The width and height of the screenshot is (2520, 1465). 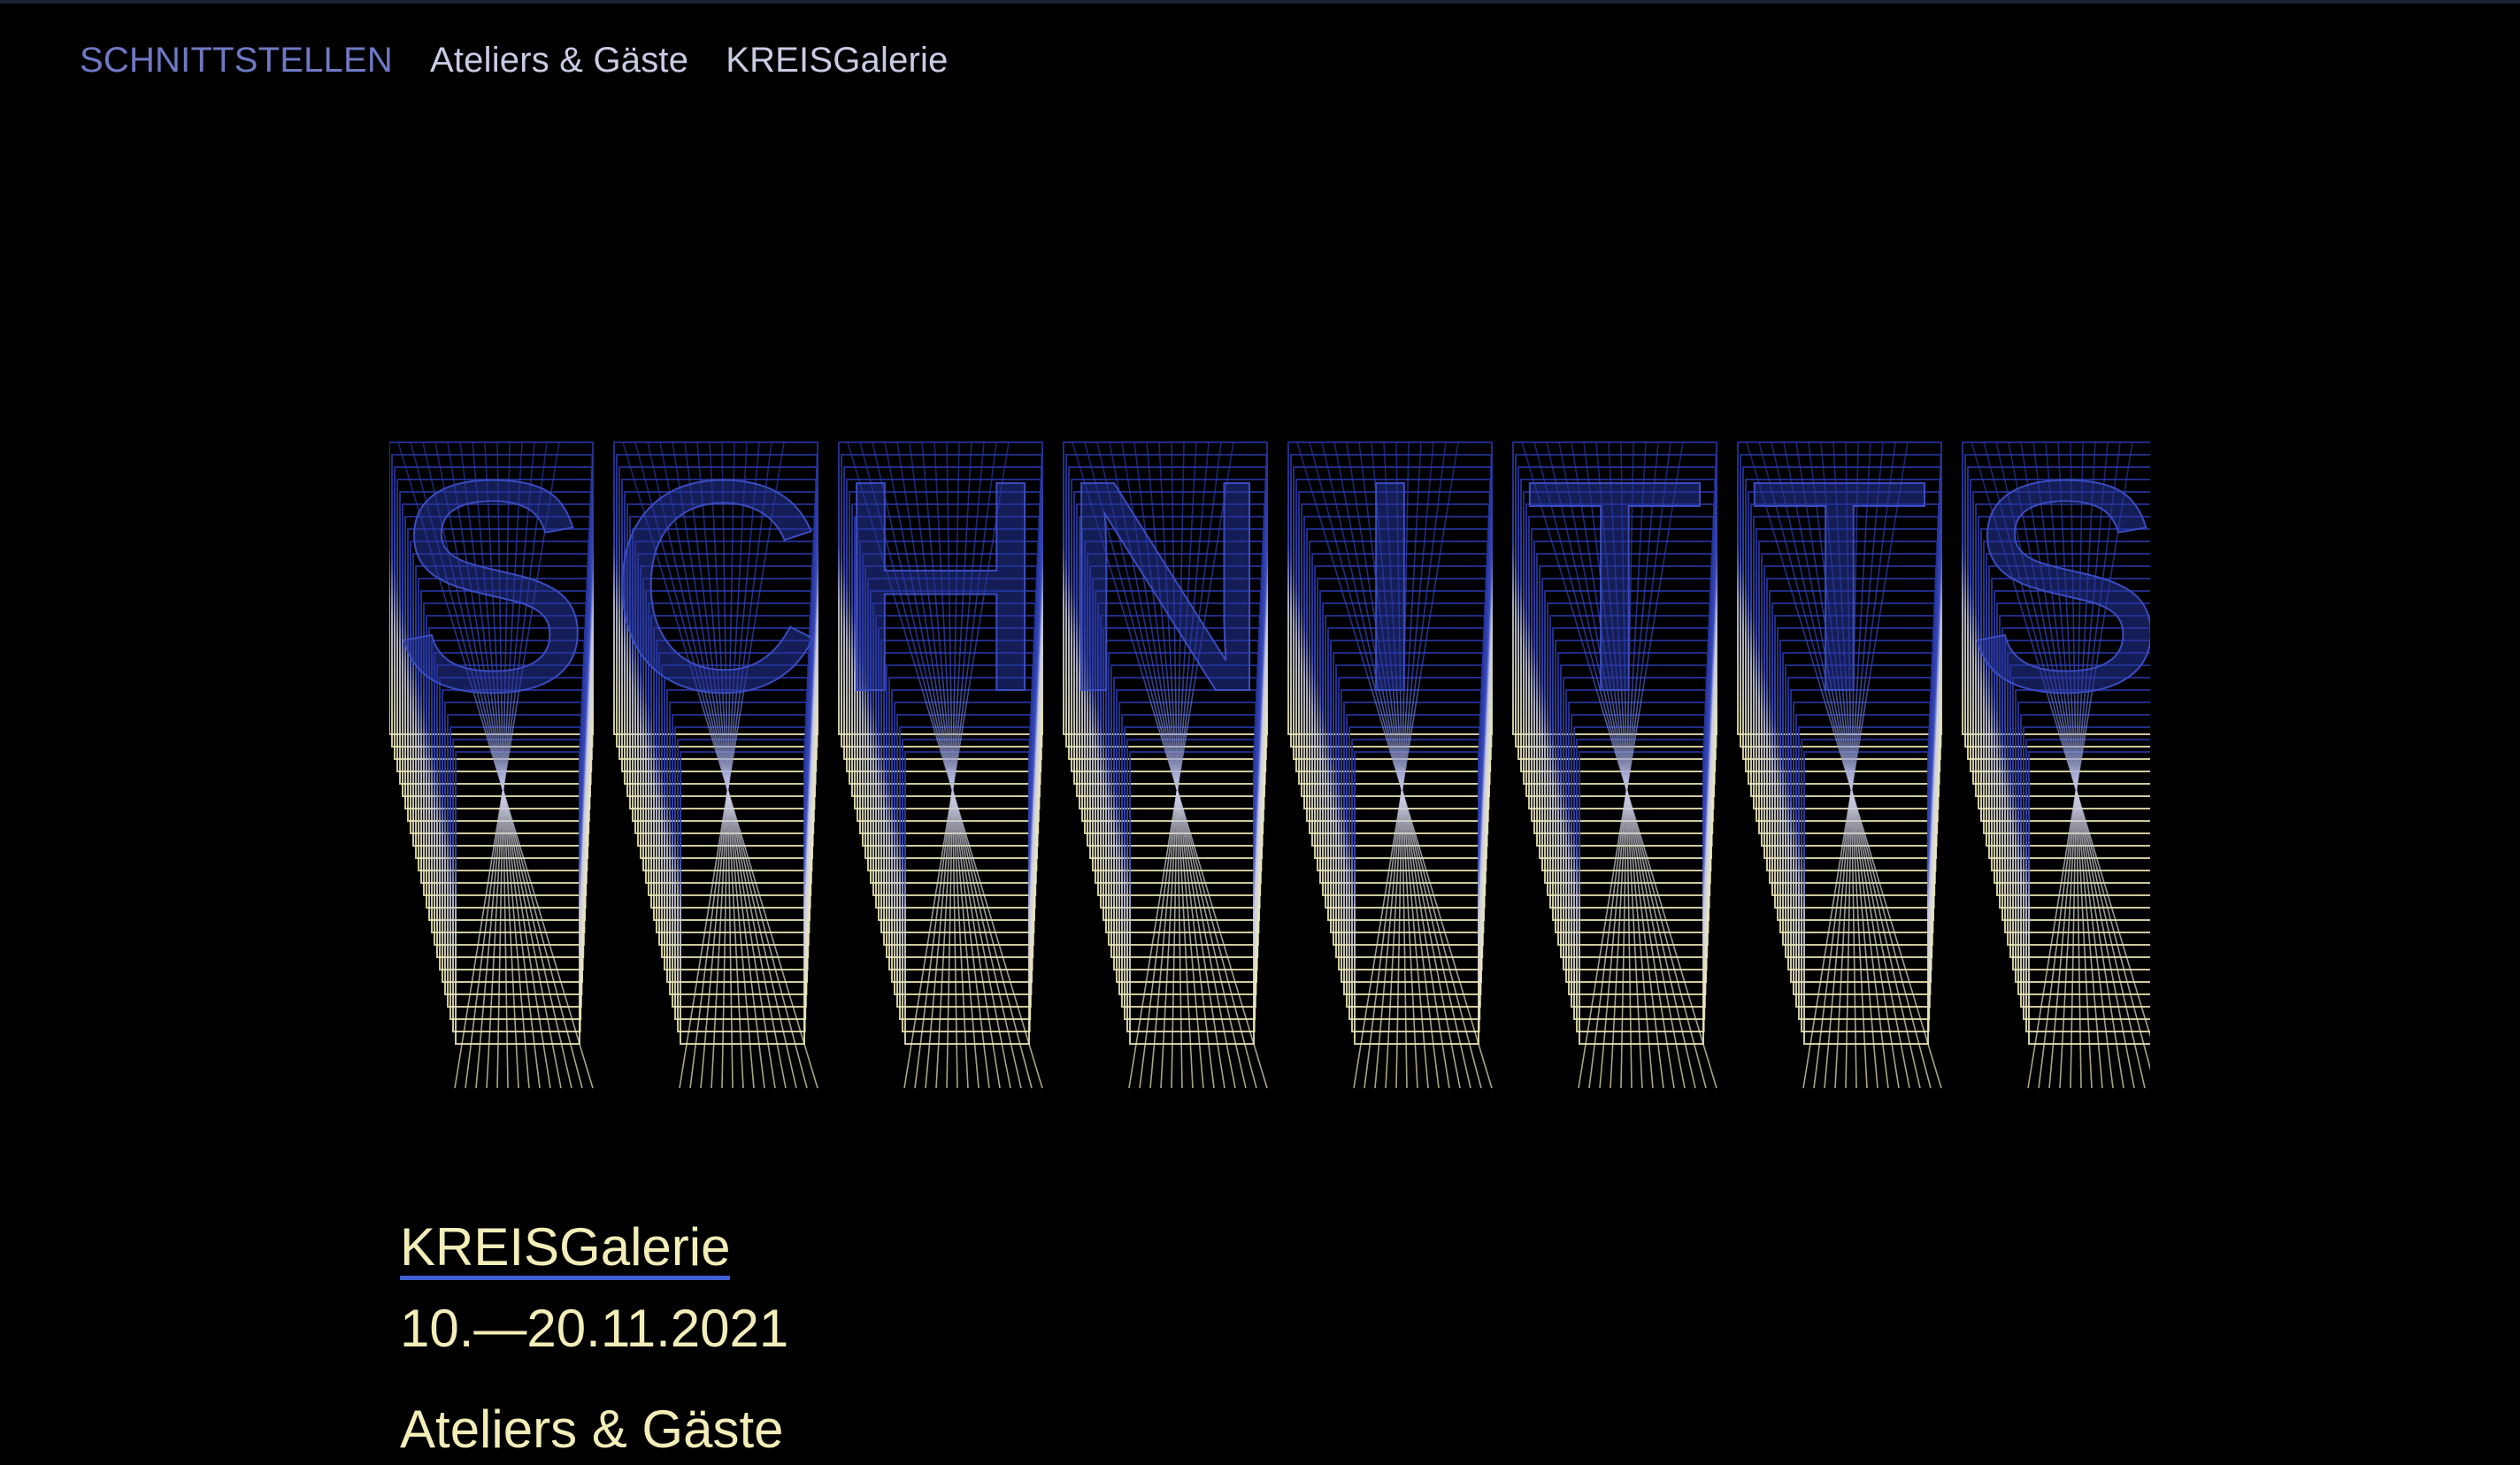 What do you see at coordinates (592, 1429) in the screenshot?
I see `section-heading-ateliers: Ateliers & Gäste` at bounding box center [592, 1429].